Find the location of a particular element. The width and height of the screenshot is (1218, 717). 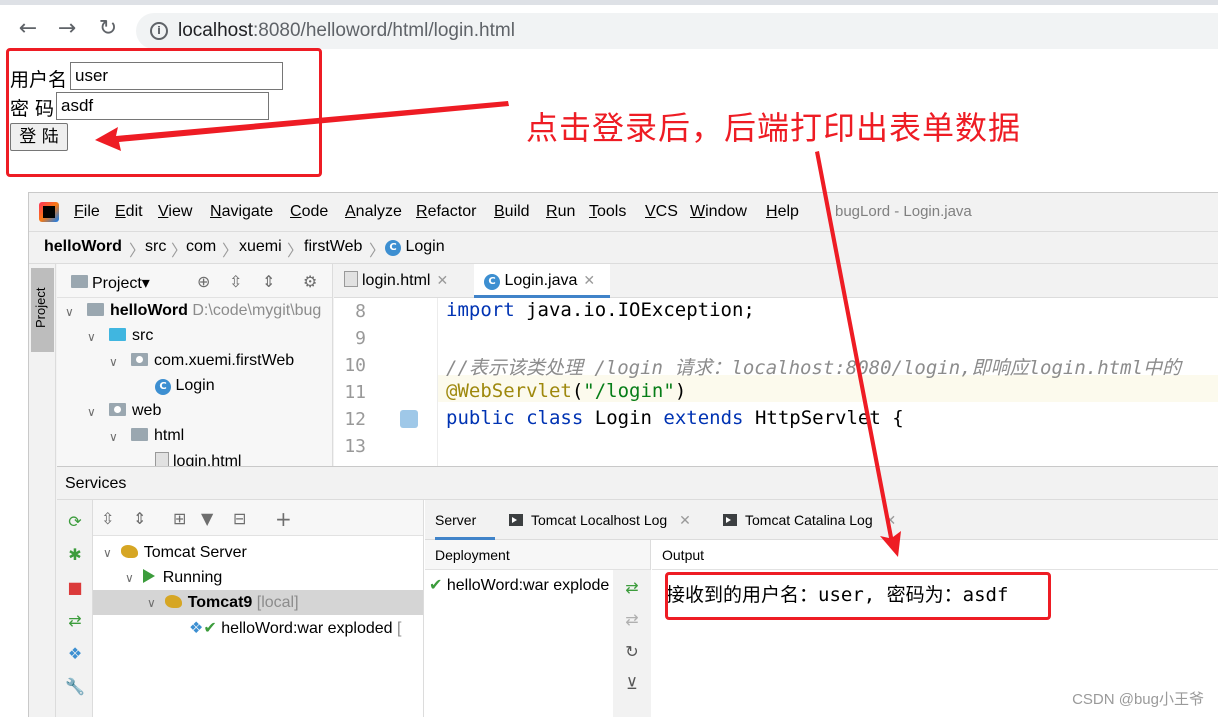

tab-localhost-log: Tomcat Localhost Log ✕ is located at coordinates (600, 520).